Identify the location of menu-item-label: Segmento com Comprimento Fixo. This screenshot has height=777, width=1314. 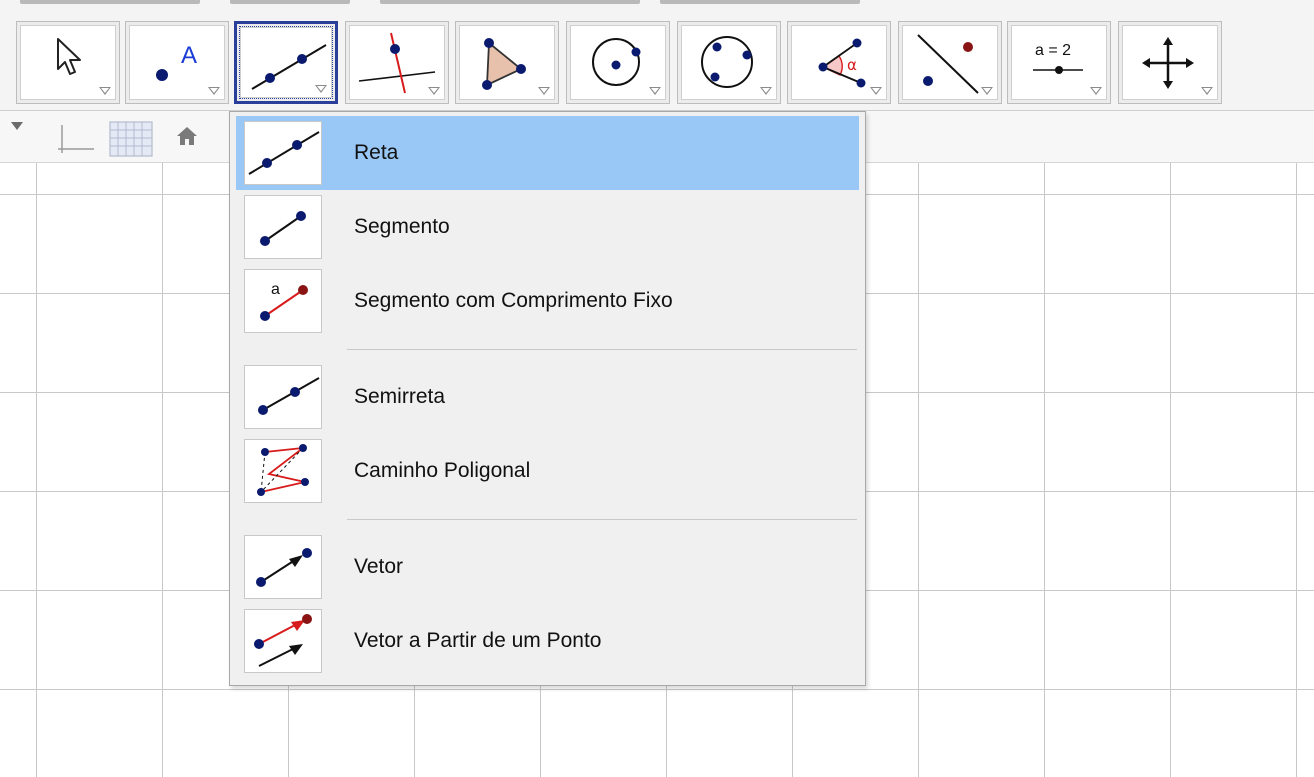
(513, 300).